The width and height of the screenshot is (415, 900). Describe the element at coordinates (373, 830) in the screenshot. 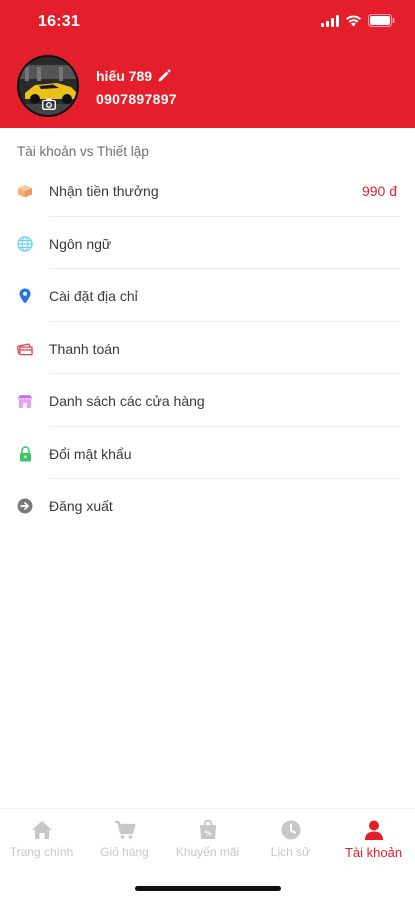

I see `user-icon` at that location.